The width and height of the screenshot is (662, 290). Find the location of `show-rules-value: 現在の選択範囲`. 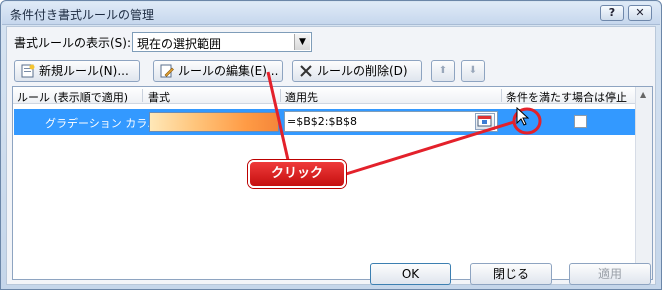

show-rules-value: 現在の選択範囲 is located at coordinates (179, 44).